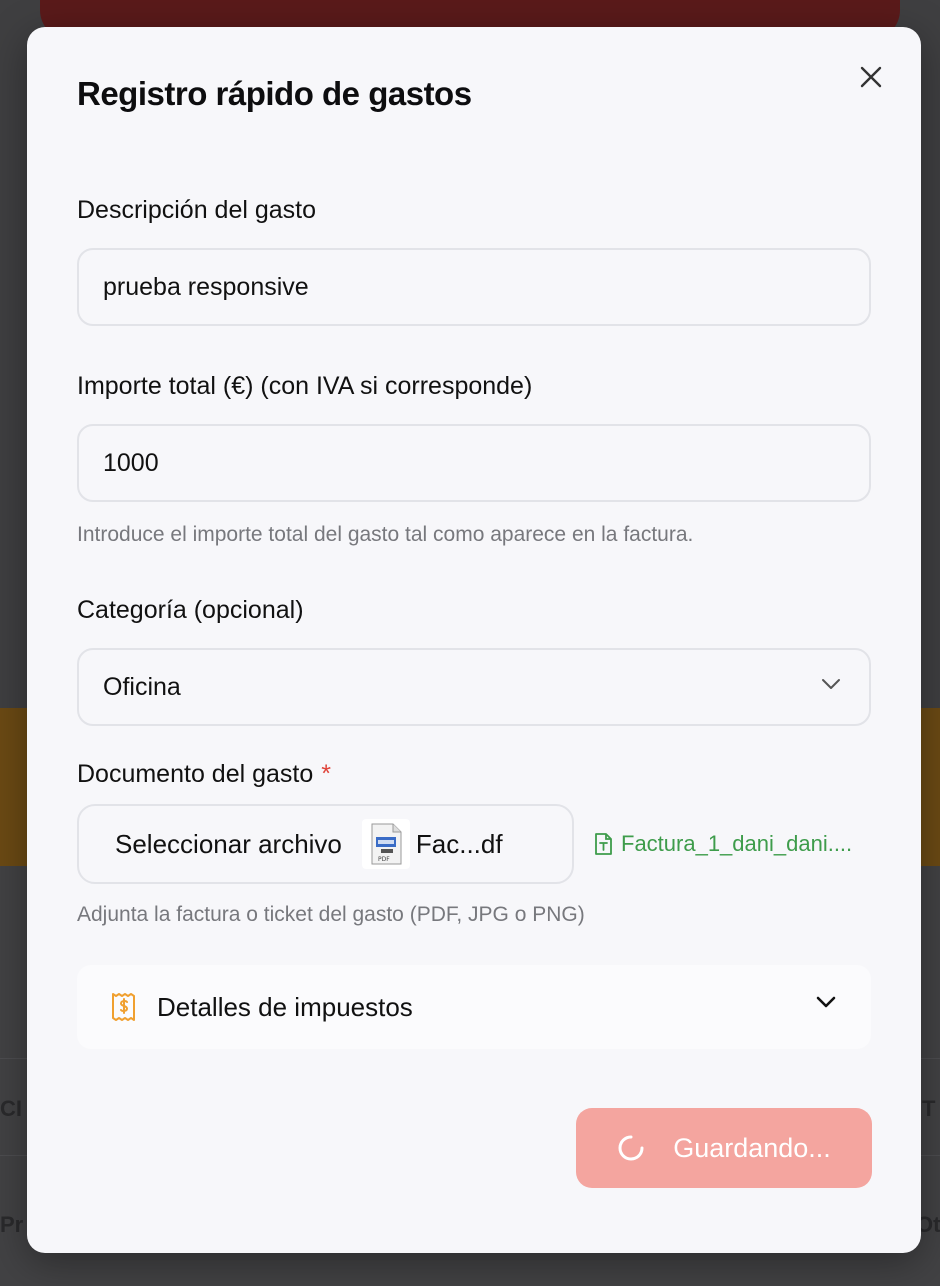 The width and height of the screenshot is (940, 1286). I want to click on document-label: Documento del gasto *, so click(204, 774).